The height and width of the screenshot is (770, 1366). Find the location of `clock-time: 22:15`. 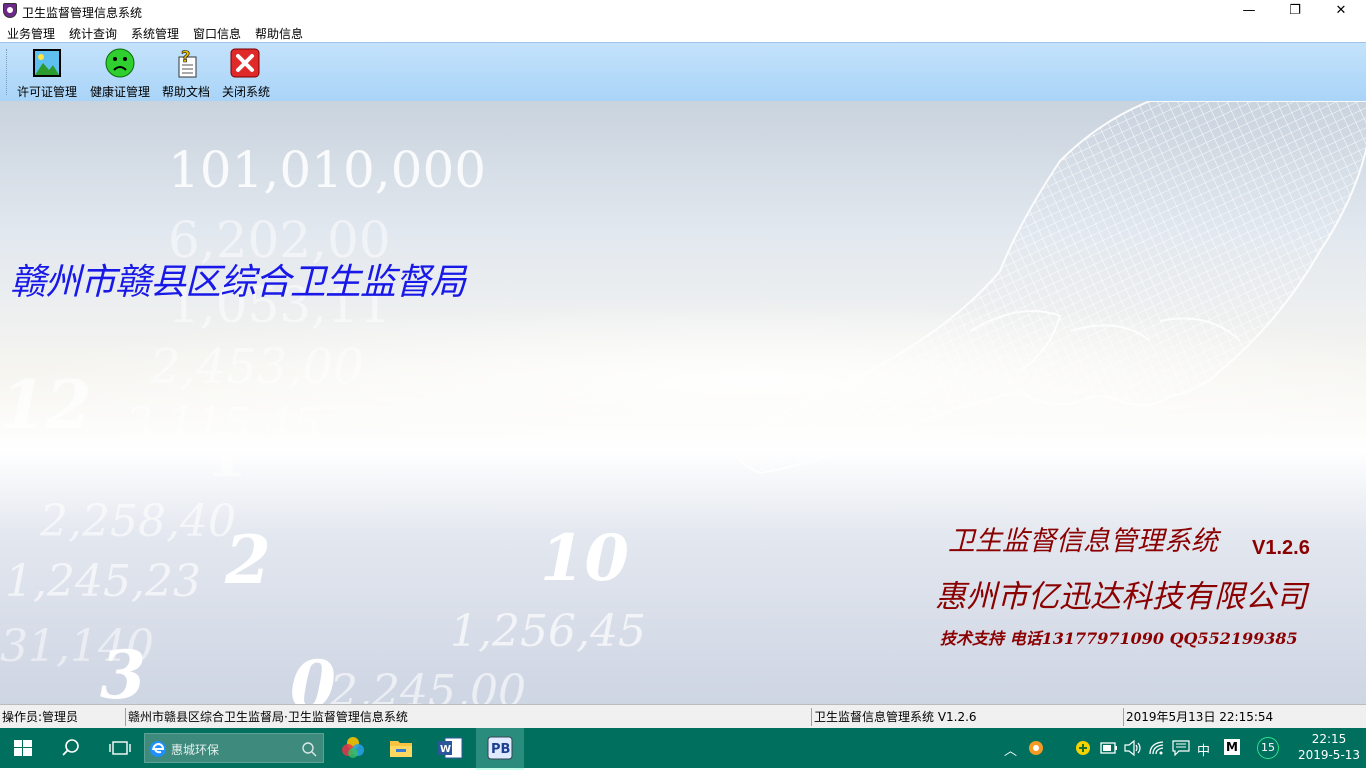

clock-time: 22:15 is located at coordinates (1329, 739).